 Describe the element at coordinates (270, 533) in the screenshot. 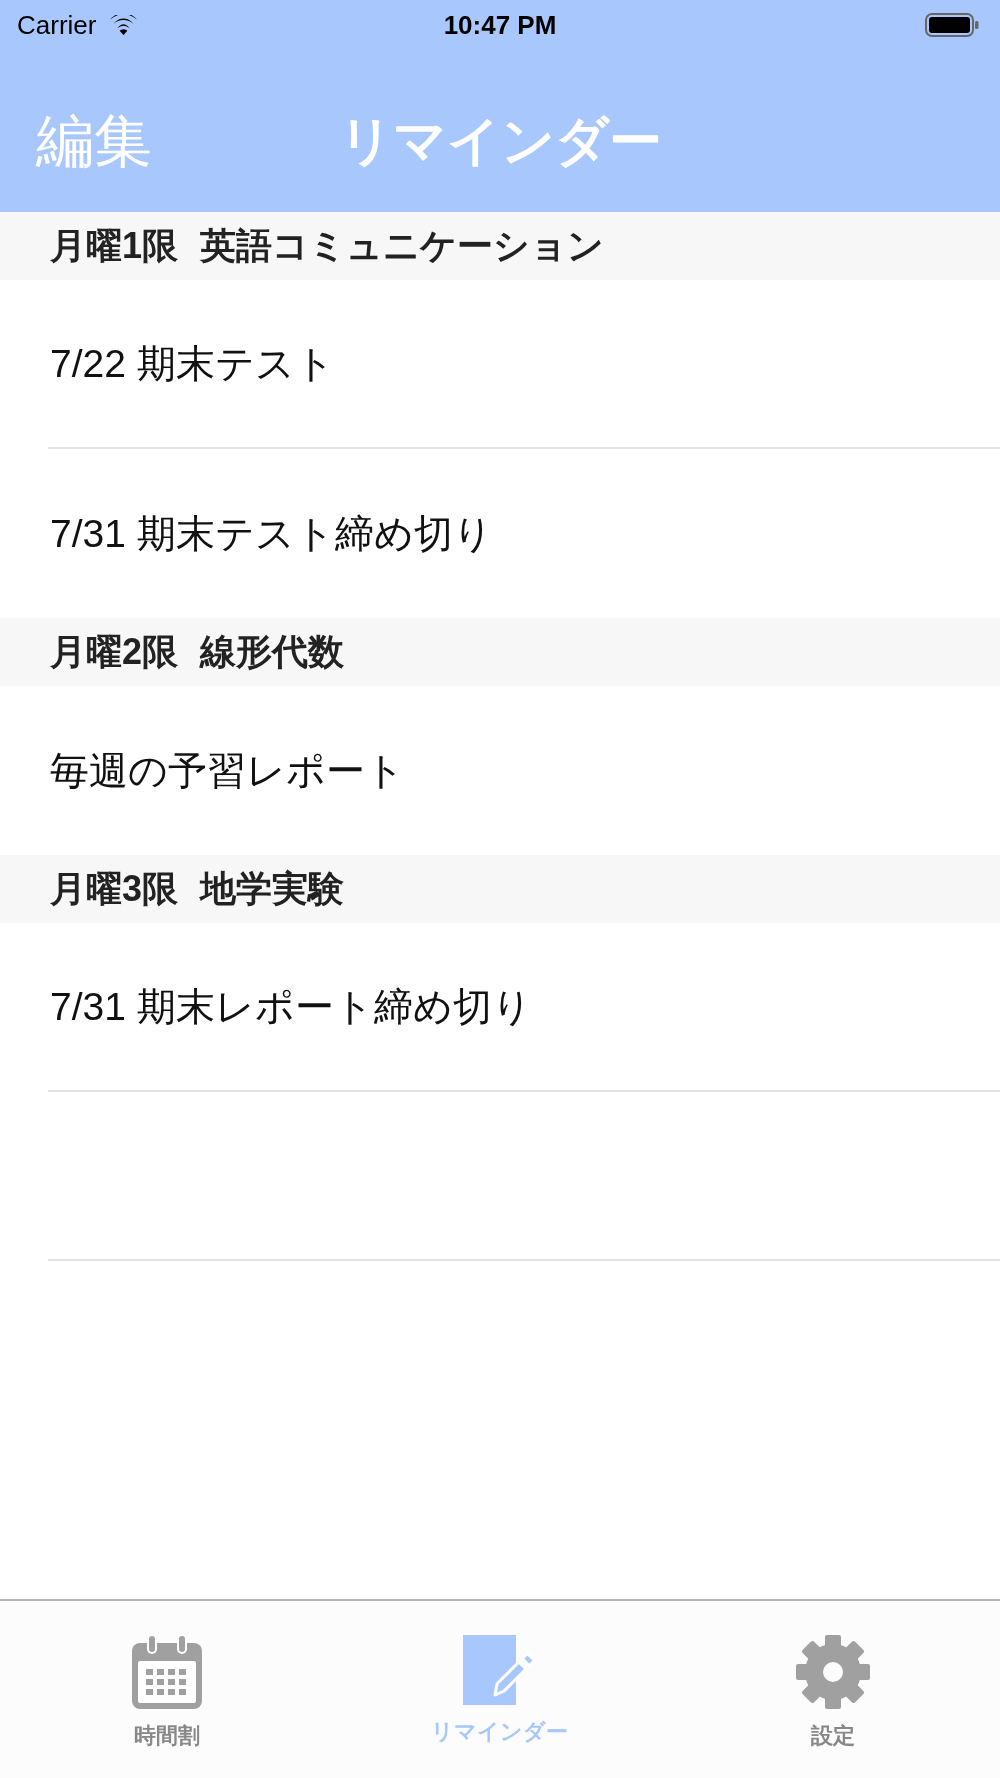

I see `reminder-item: 7/31 期末テスト締め切り` at that location.